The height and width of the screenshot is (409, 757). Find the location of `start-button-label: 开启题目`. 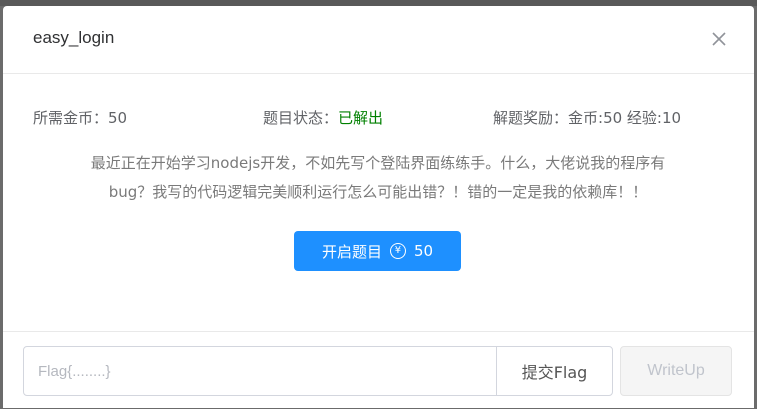

start-button-label: 开启题目 is located at coordinates (351, 251).